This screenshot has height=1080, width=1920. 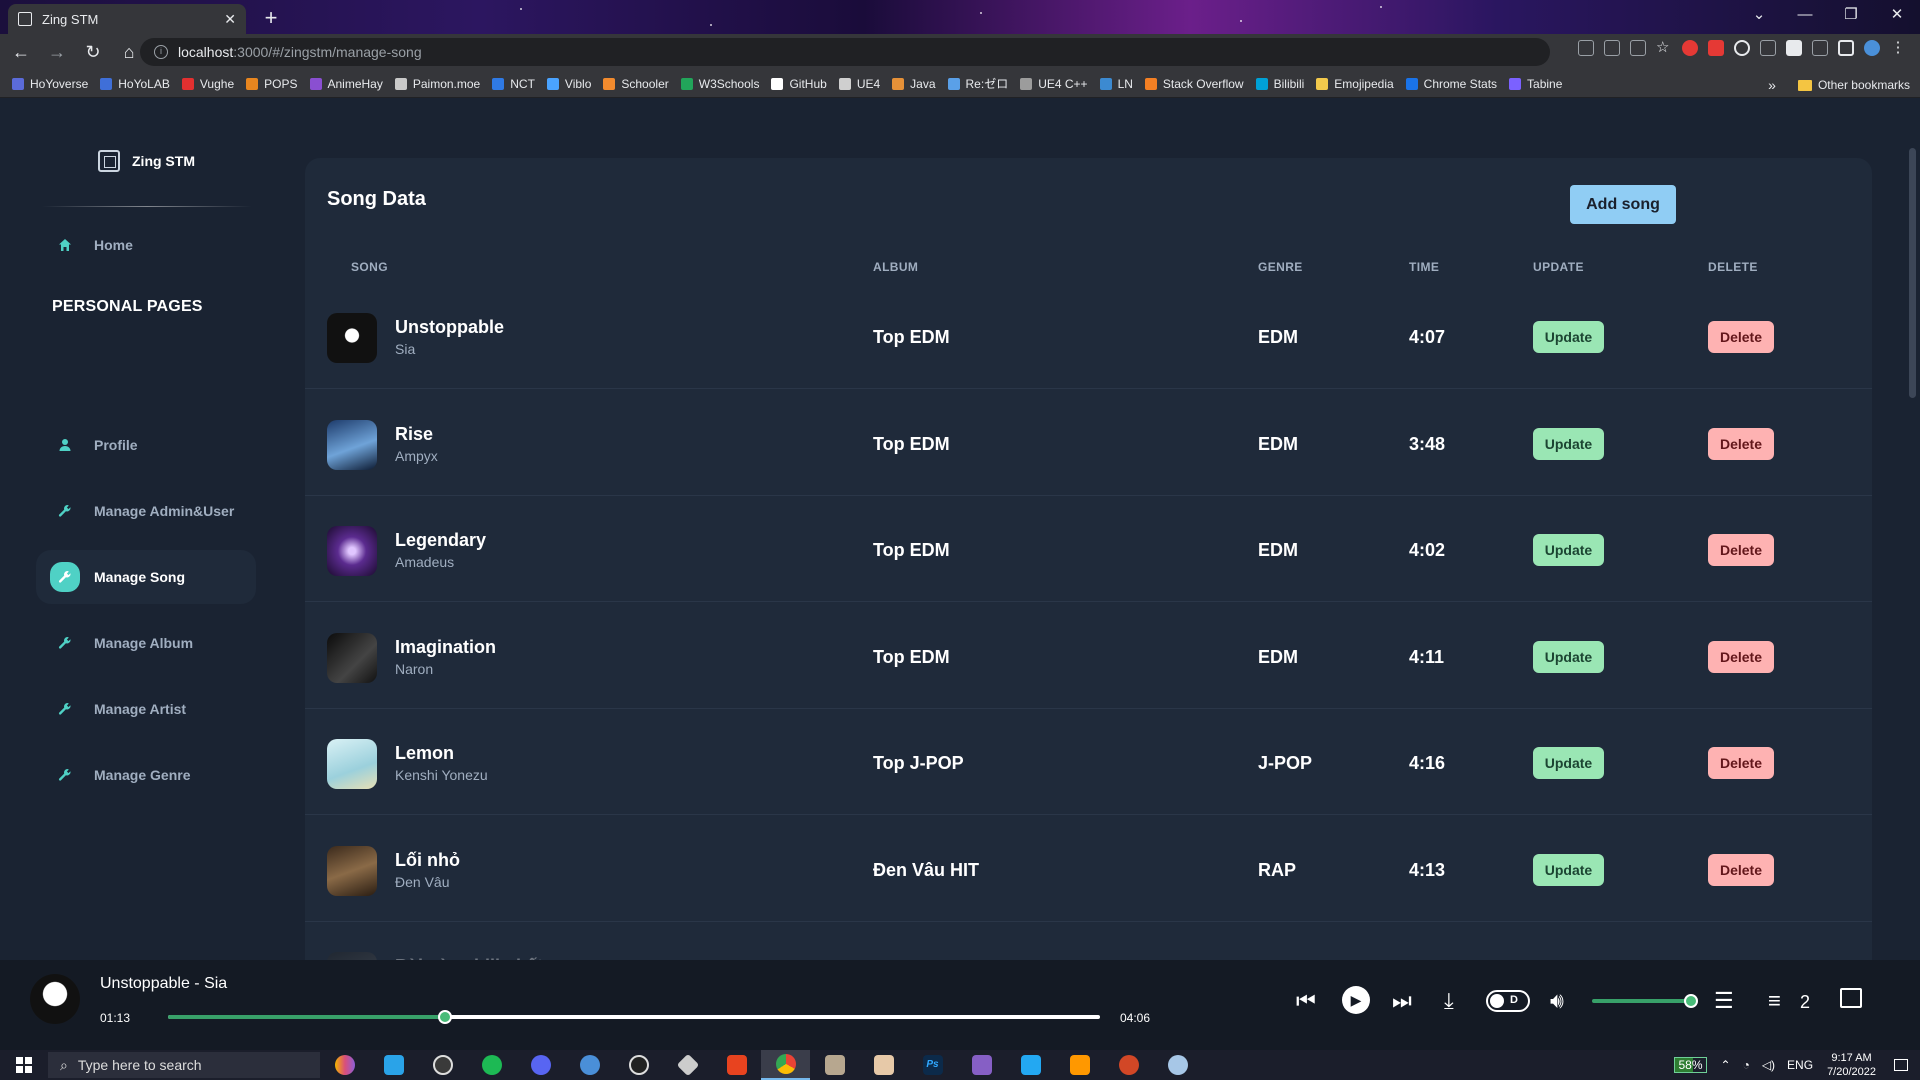 I want to click on download-icon: ⤓, so click(x=1449, y=1001).